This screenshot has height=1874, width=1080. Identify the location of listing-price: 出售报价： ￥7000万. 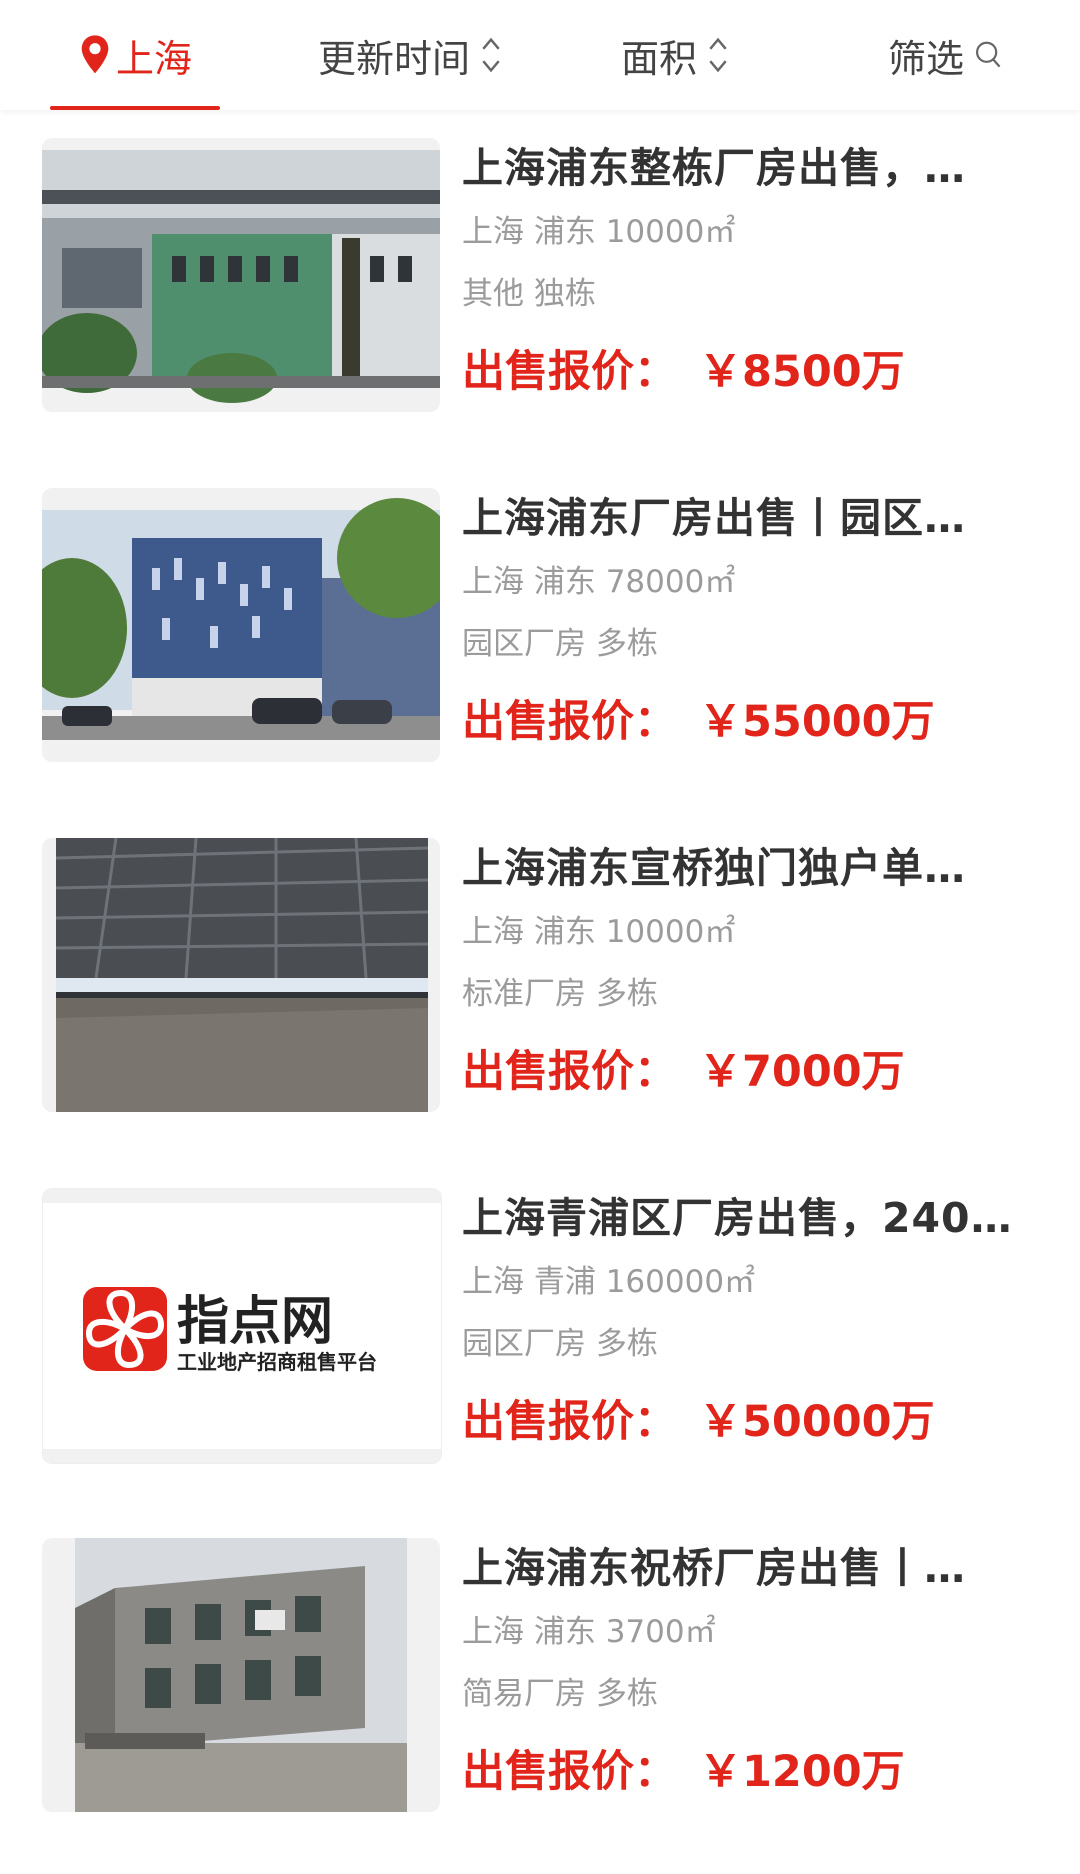
(751, 1072).